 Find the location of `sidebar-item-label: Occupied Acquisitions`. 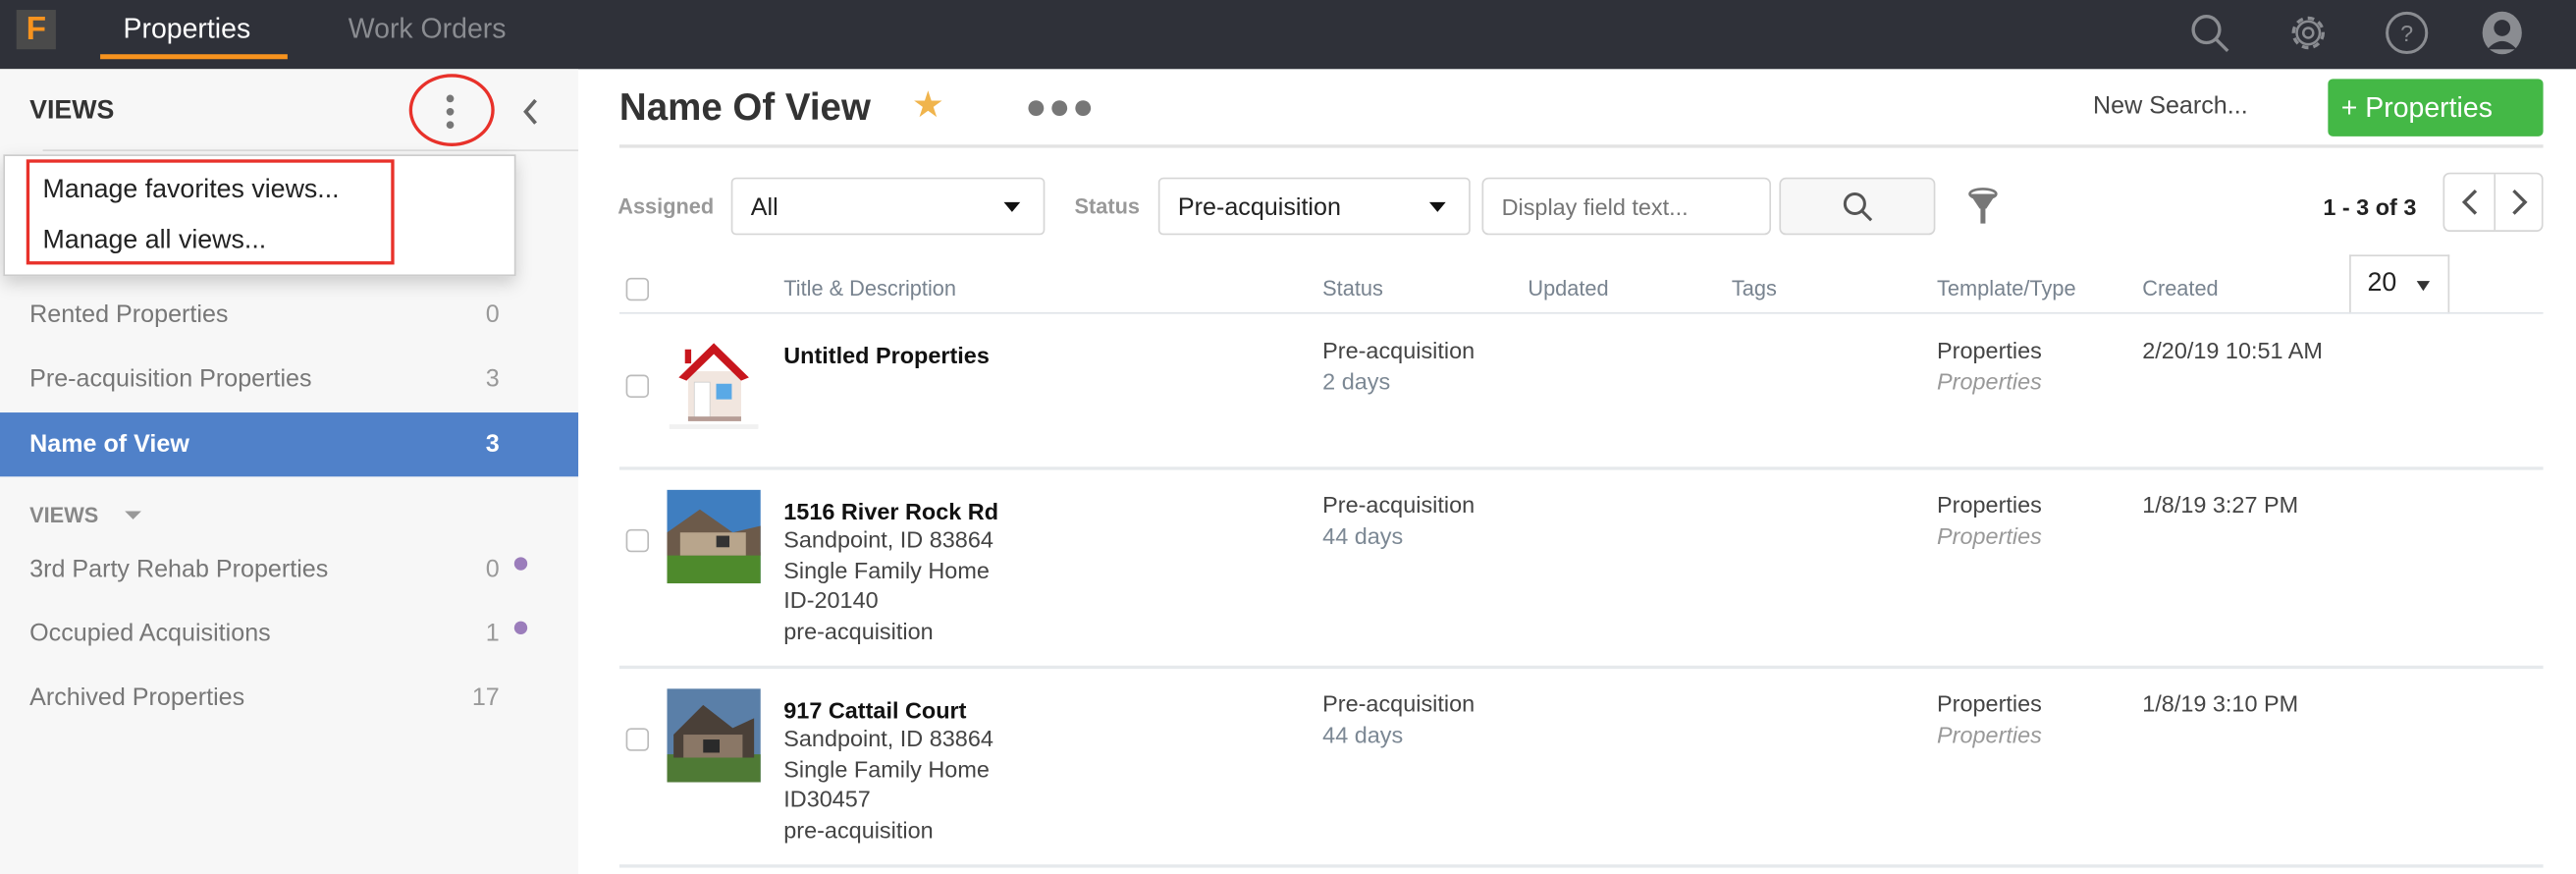

sidebar-item-label: Occupied Acquisitions is located at coordinates (150, 633).